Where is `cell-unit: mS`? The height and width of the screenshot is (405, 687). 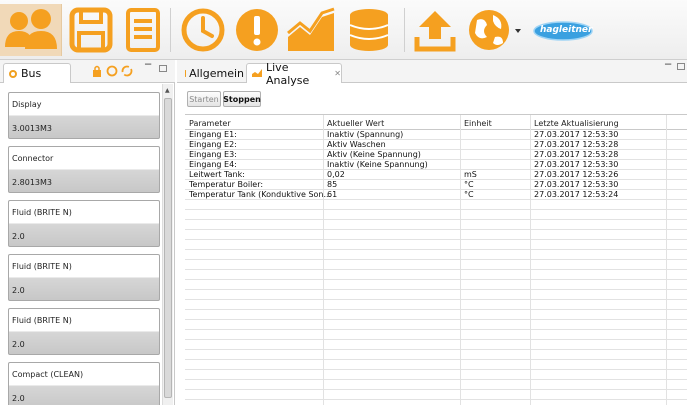
cell-unit: mS is located at coordinates (470, 174).